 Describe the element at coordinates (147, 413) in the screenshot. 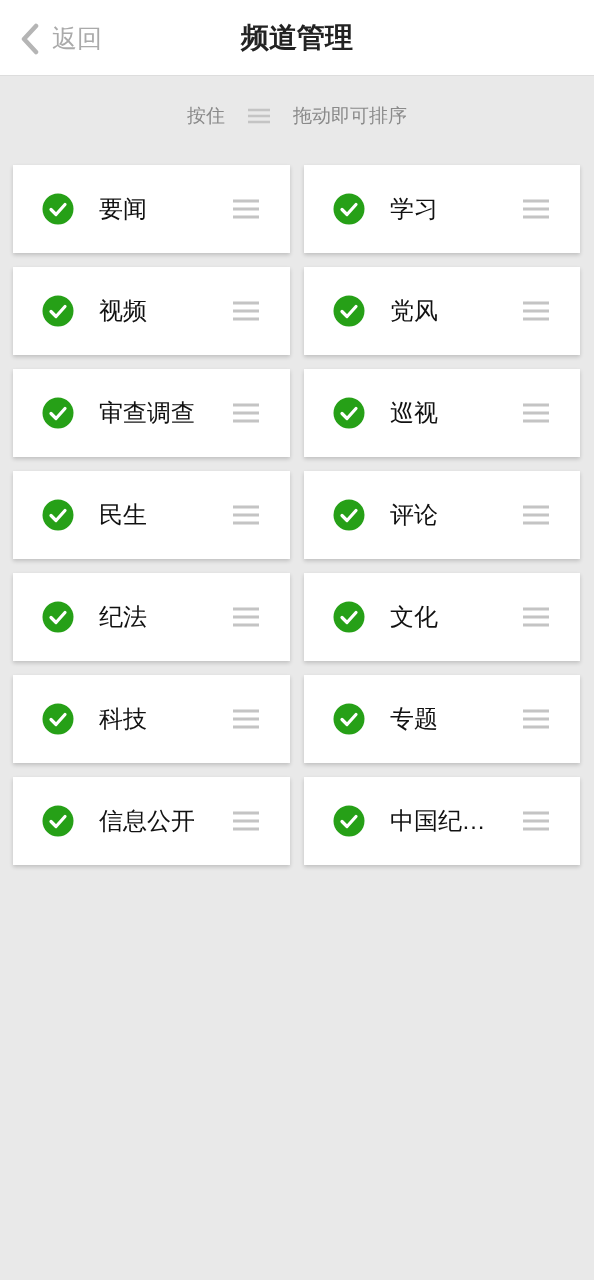

I see `channel-name: 审查调查` at that location.